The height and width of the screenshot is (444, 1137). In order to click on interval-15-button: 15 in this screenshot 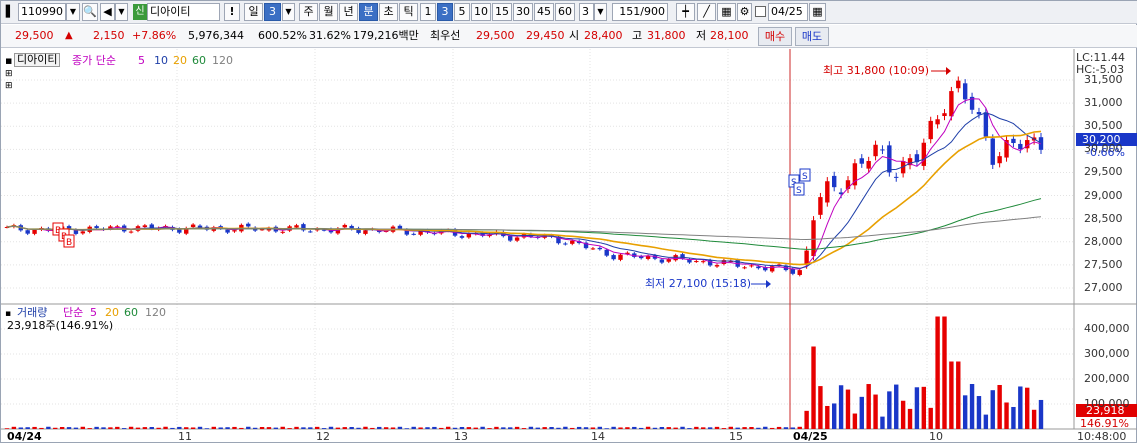, I will do `click(502, 12)`.